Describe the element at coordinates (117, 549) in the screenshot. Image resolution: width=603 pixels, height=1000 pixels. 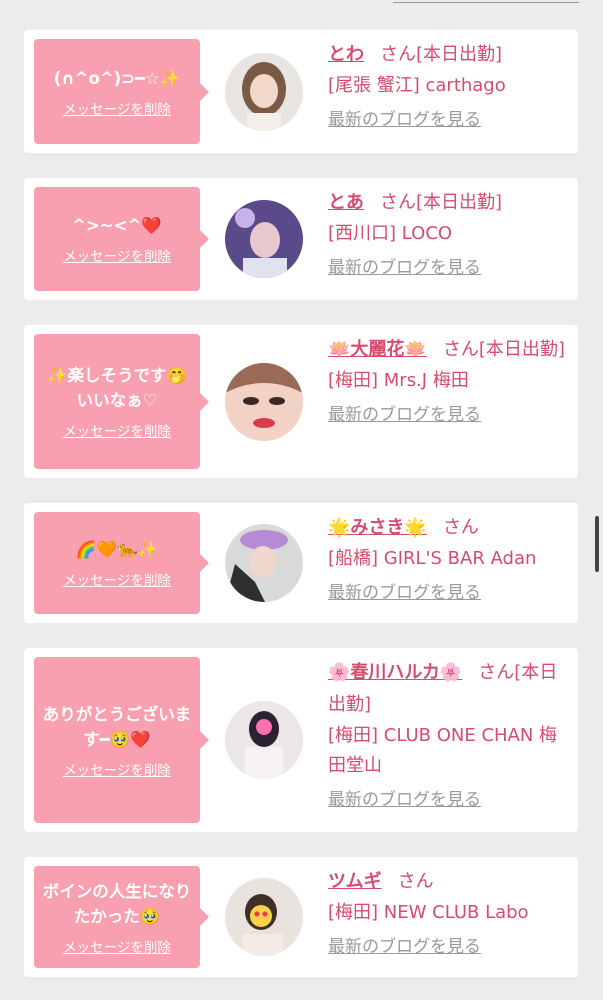
I see `message-text: 🌈🧡🐆✨` at that location.